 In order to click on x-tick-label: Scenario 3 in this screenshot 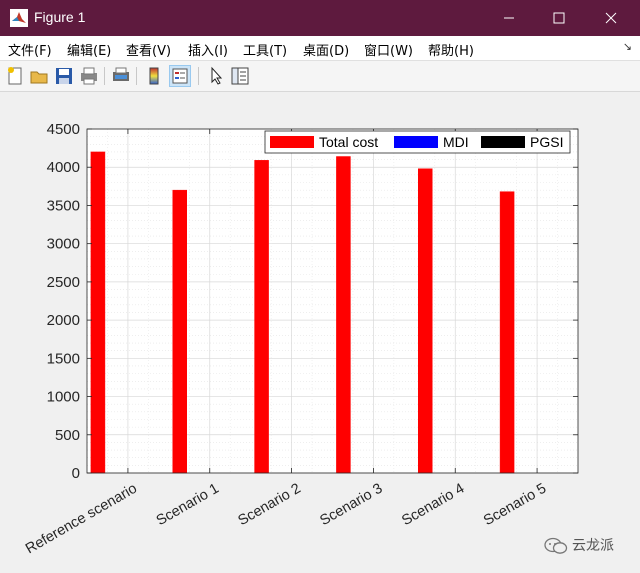, I will do `click(351, 505)`.